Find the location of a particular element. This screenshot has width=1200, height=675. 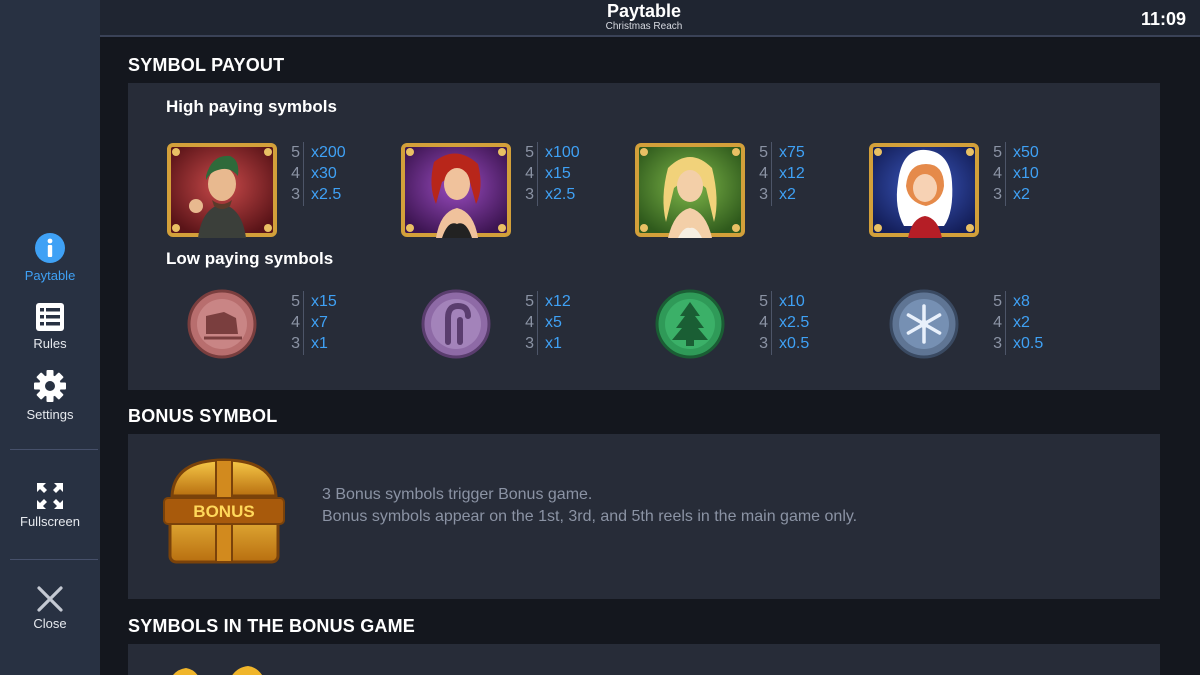

bonus-description-line-1: 3 Bonus symbols trigger Bonus game. is located at coordinates (457, 494).